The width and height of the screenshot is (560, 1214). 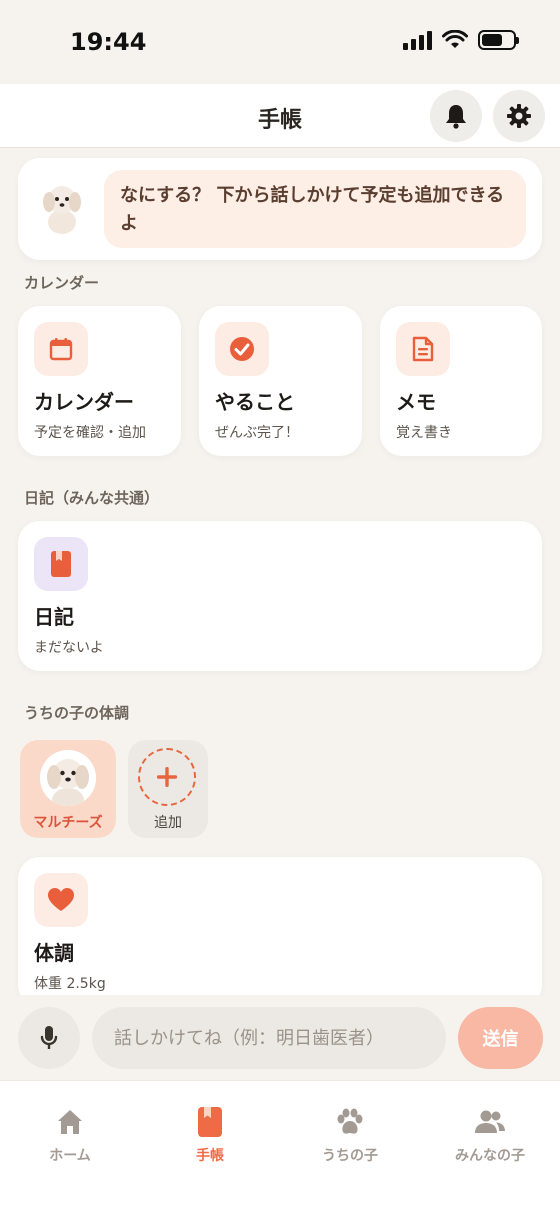 What do you see at coordinates (210, 1122) in the screenshot?
I see `notebook-icon` at bounding box center [210, 1122].